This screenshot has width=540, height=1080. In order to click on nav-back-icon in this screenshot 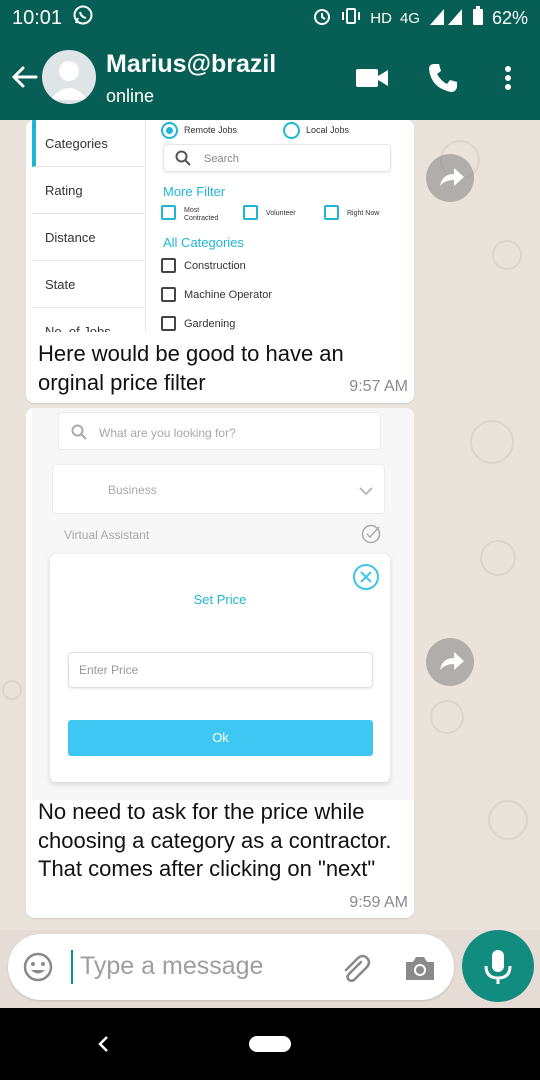, I will do `click(104, 1044)`.